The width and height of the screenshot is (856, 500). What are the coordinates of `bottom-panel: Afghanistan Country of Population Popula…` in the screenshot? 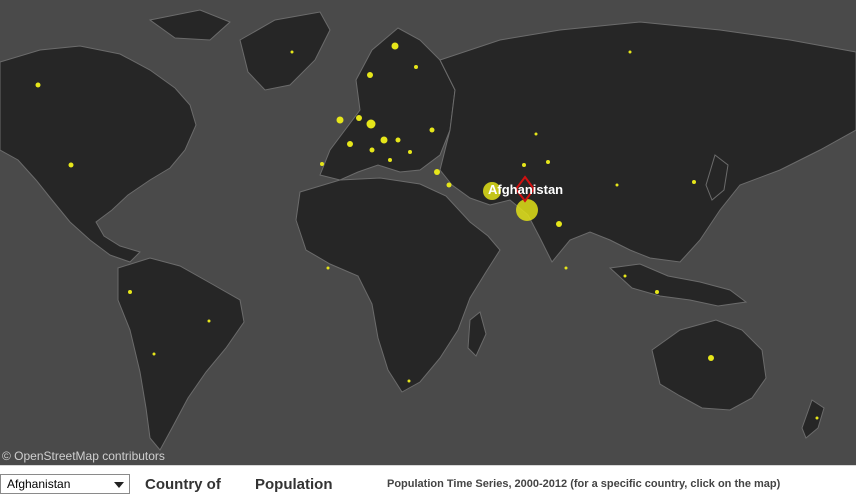 It's located at (428, 482).